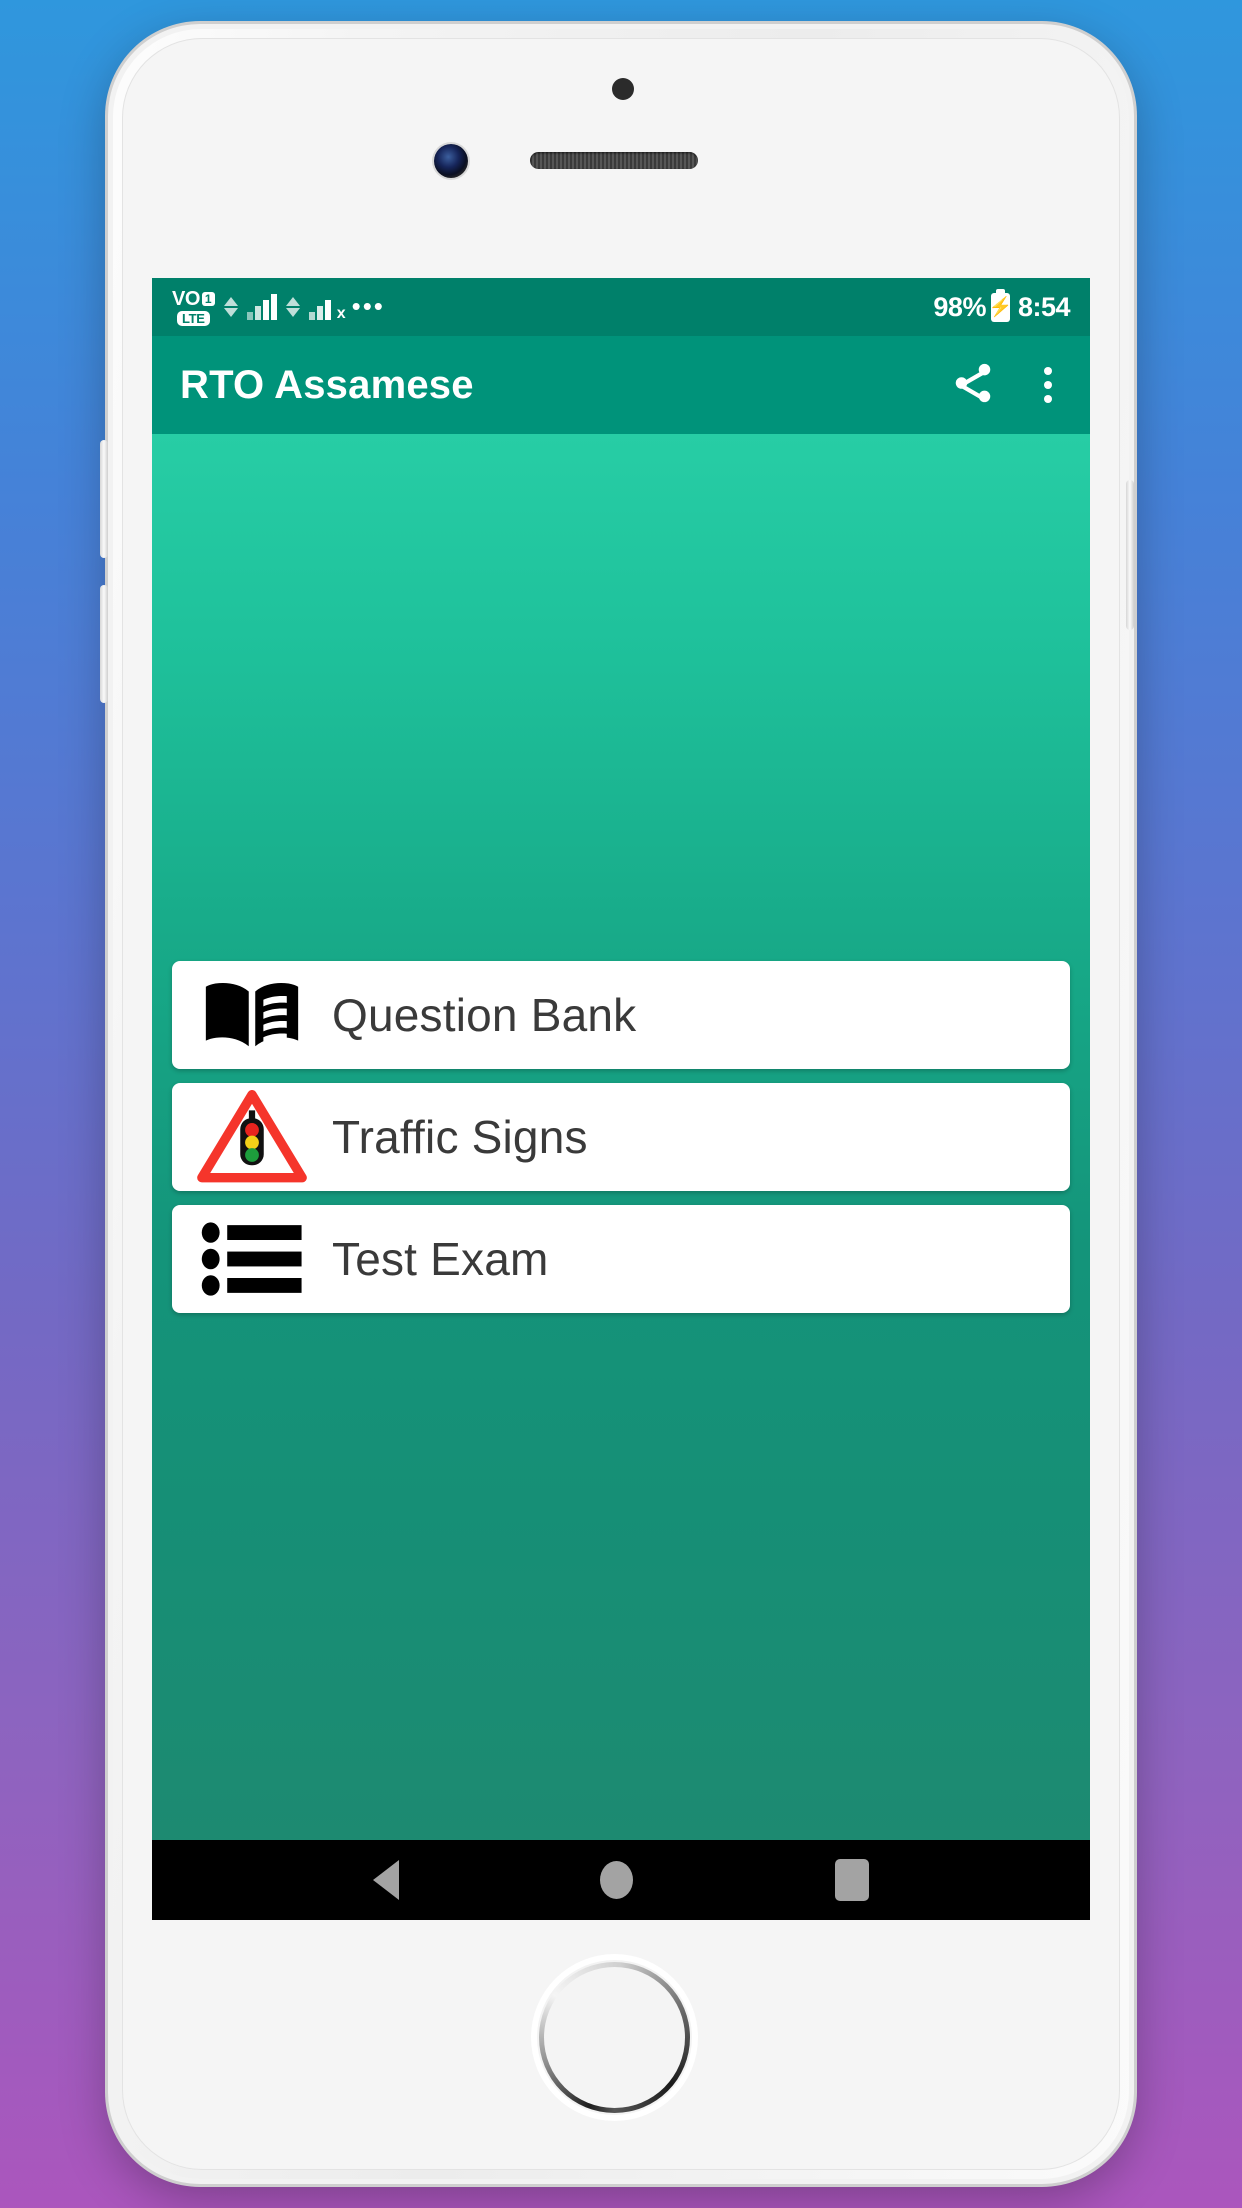  Describe the element at coordinates (327, 308) in the screenshot. I see `signal-bars-no-service-icon: x` at that location.